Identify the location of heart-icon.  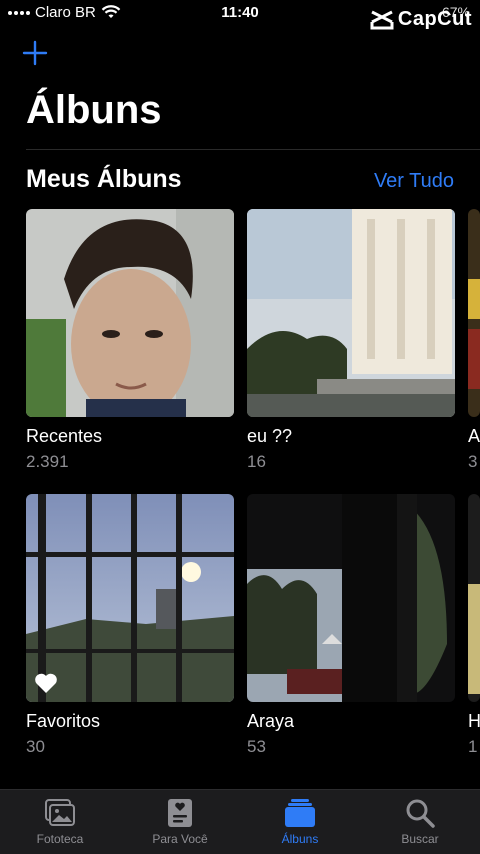
(46, 683).